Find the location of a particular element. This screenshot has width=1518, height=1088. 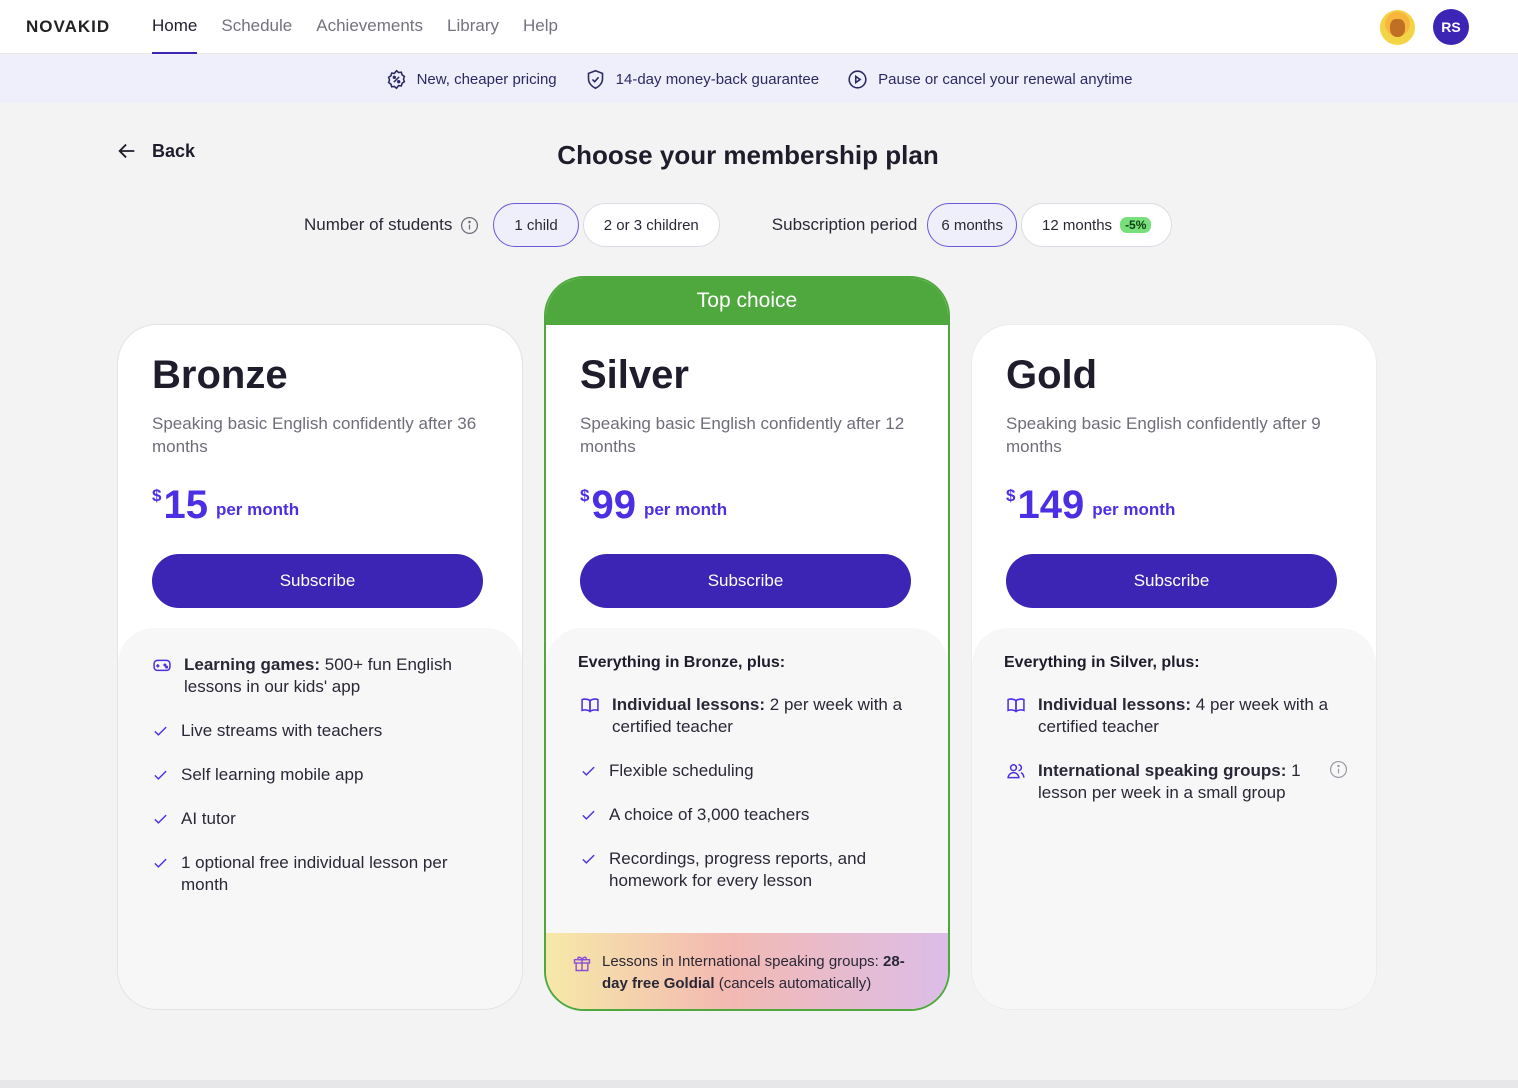

feature-text: A choice of 3,000 teachers is located at coordinates (709, 814).